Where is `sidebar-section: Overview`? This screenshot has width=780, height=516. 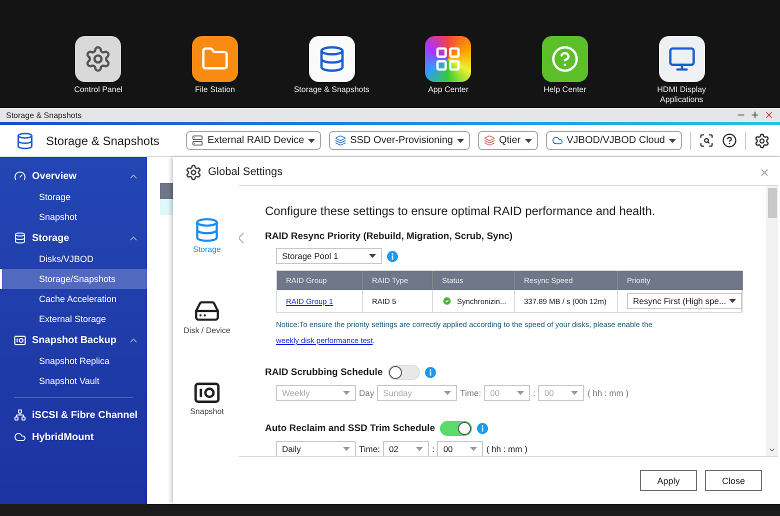
sidebar-section: Overview is located at coordinates (73, 176).